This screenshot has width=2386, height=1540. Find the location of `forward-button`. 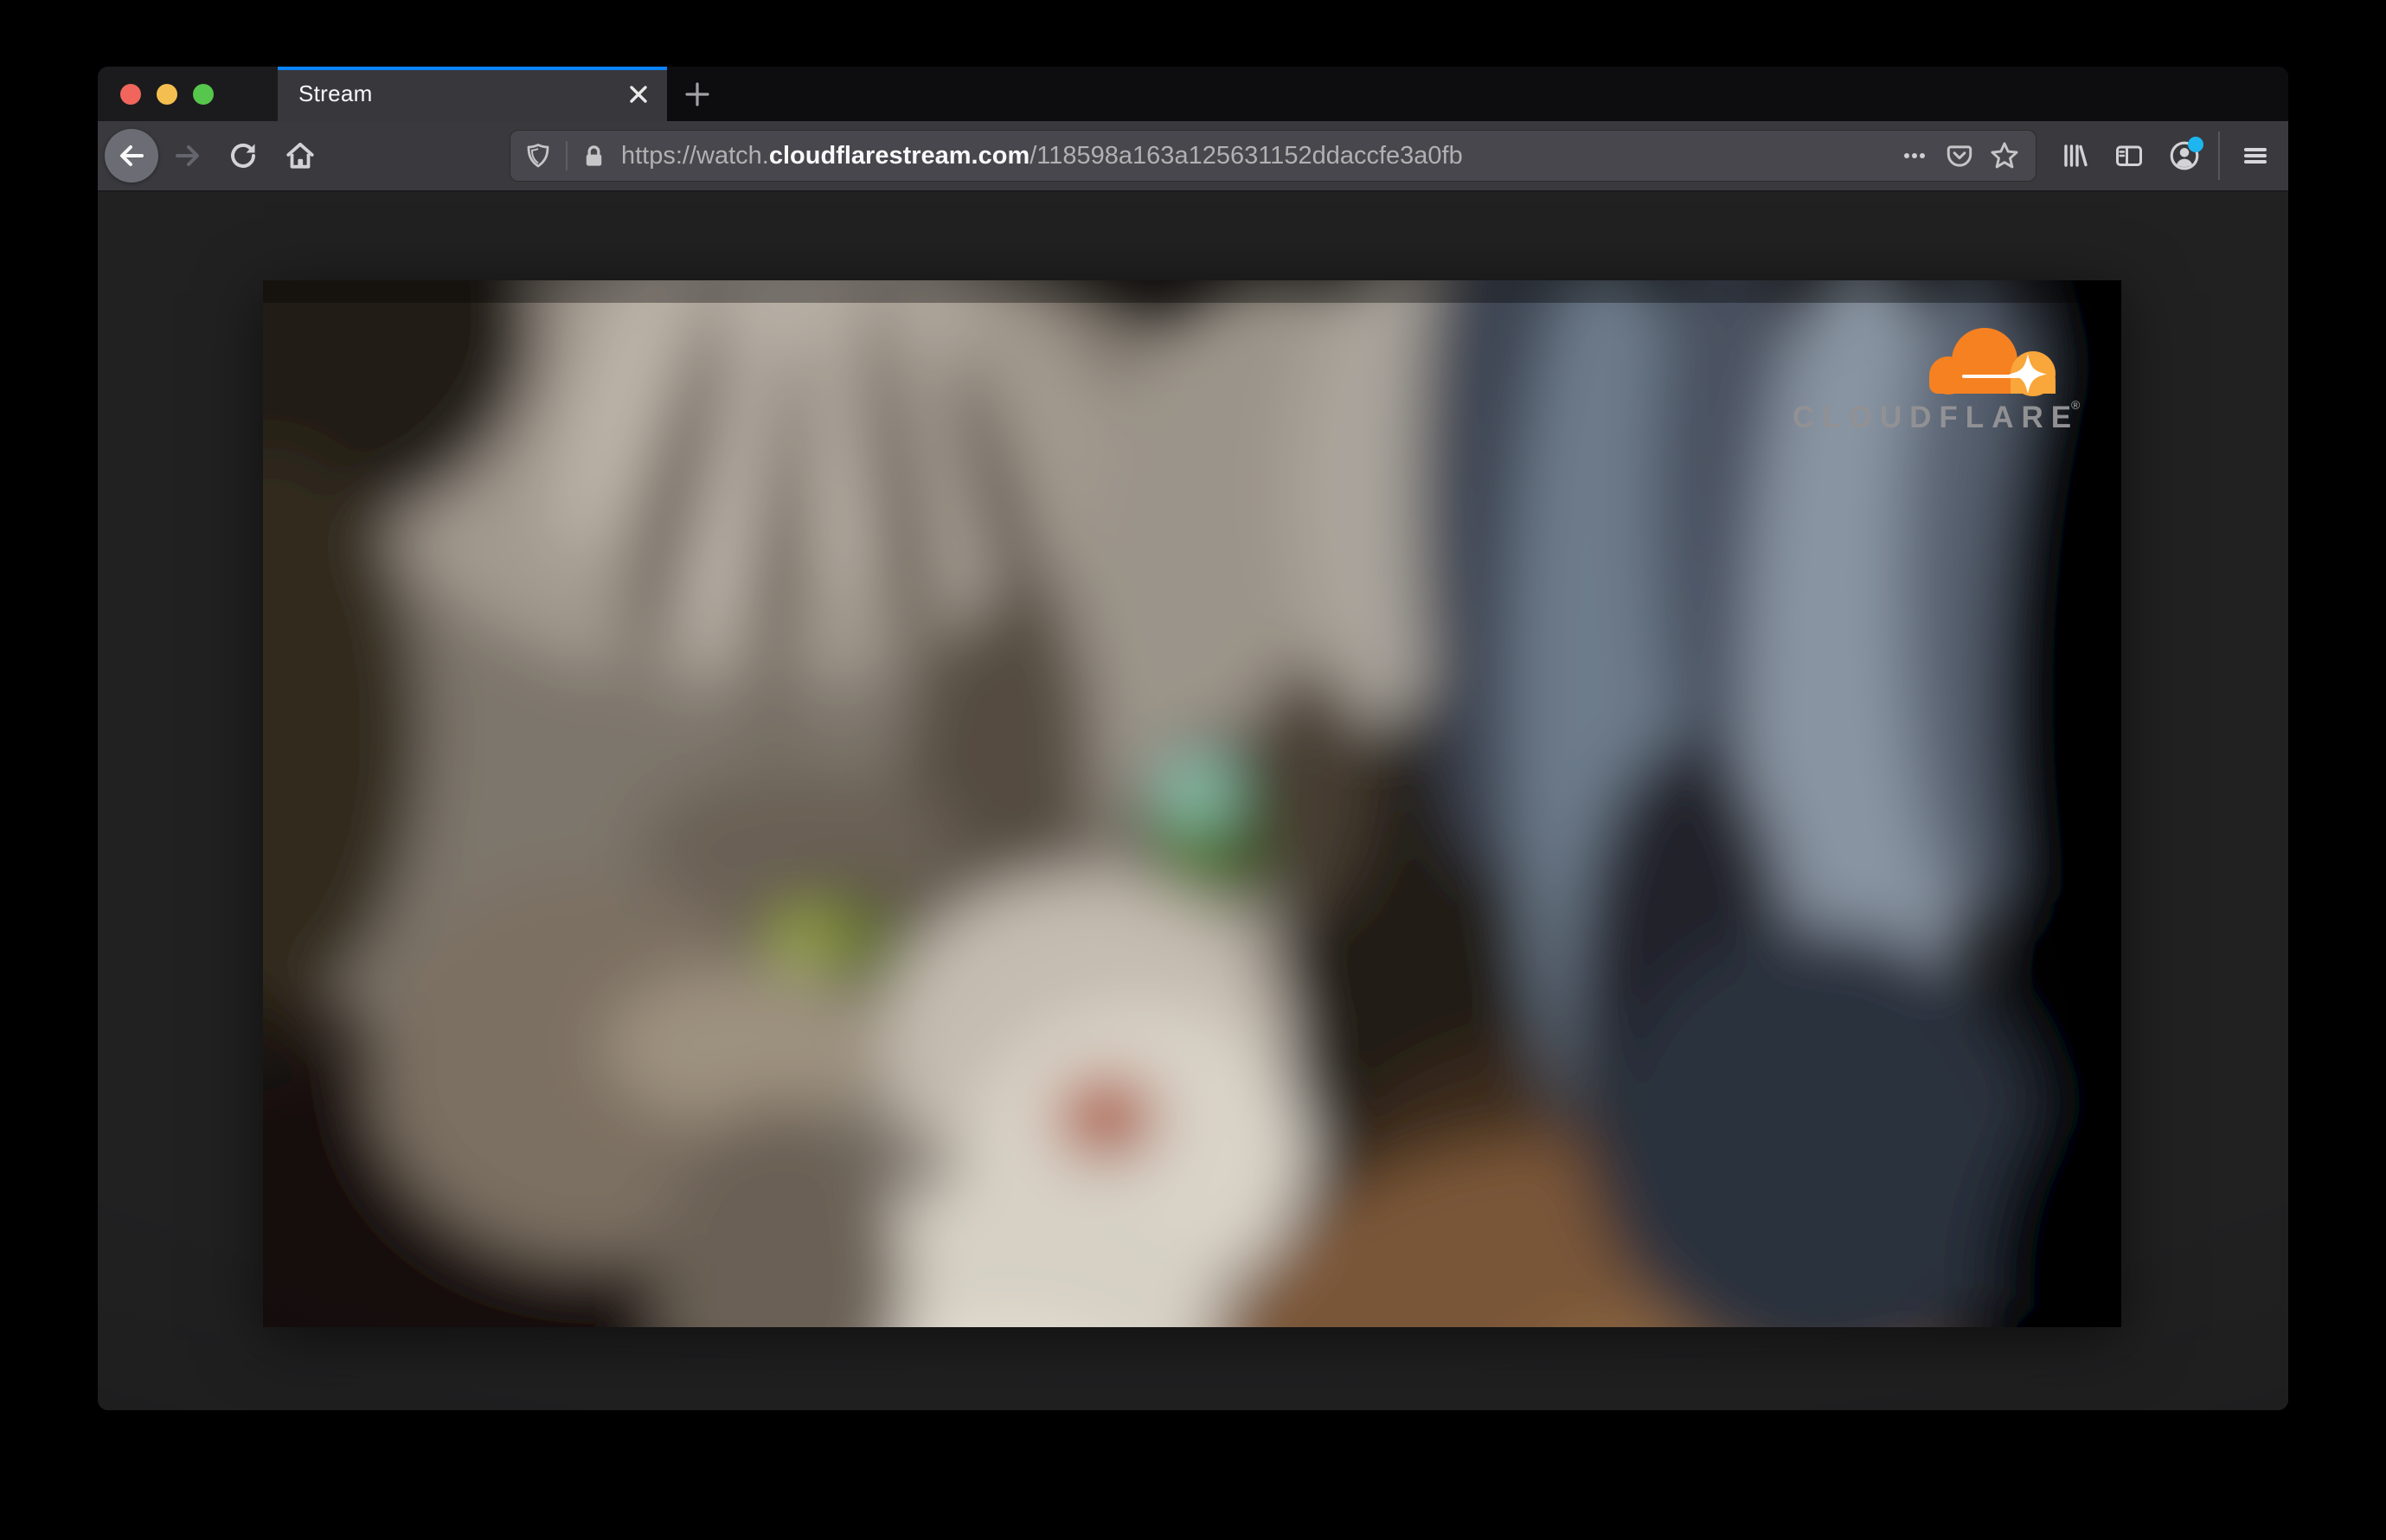

forward-button is located at coordinates (187, 155).